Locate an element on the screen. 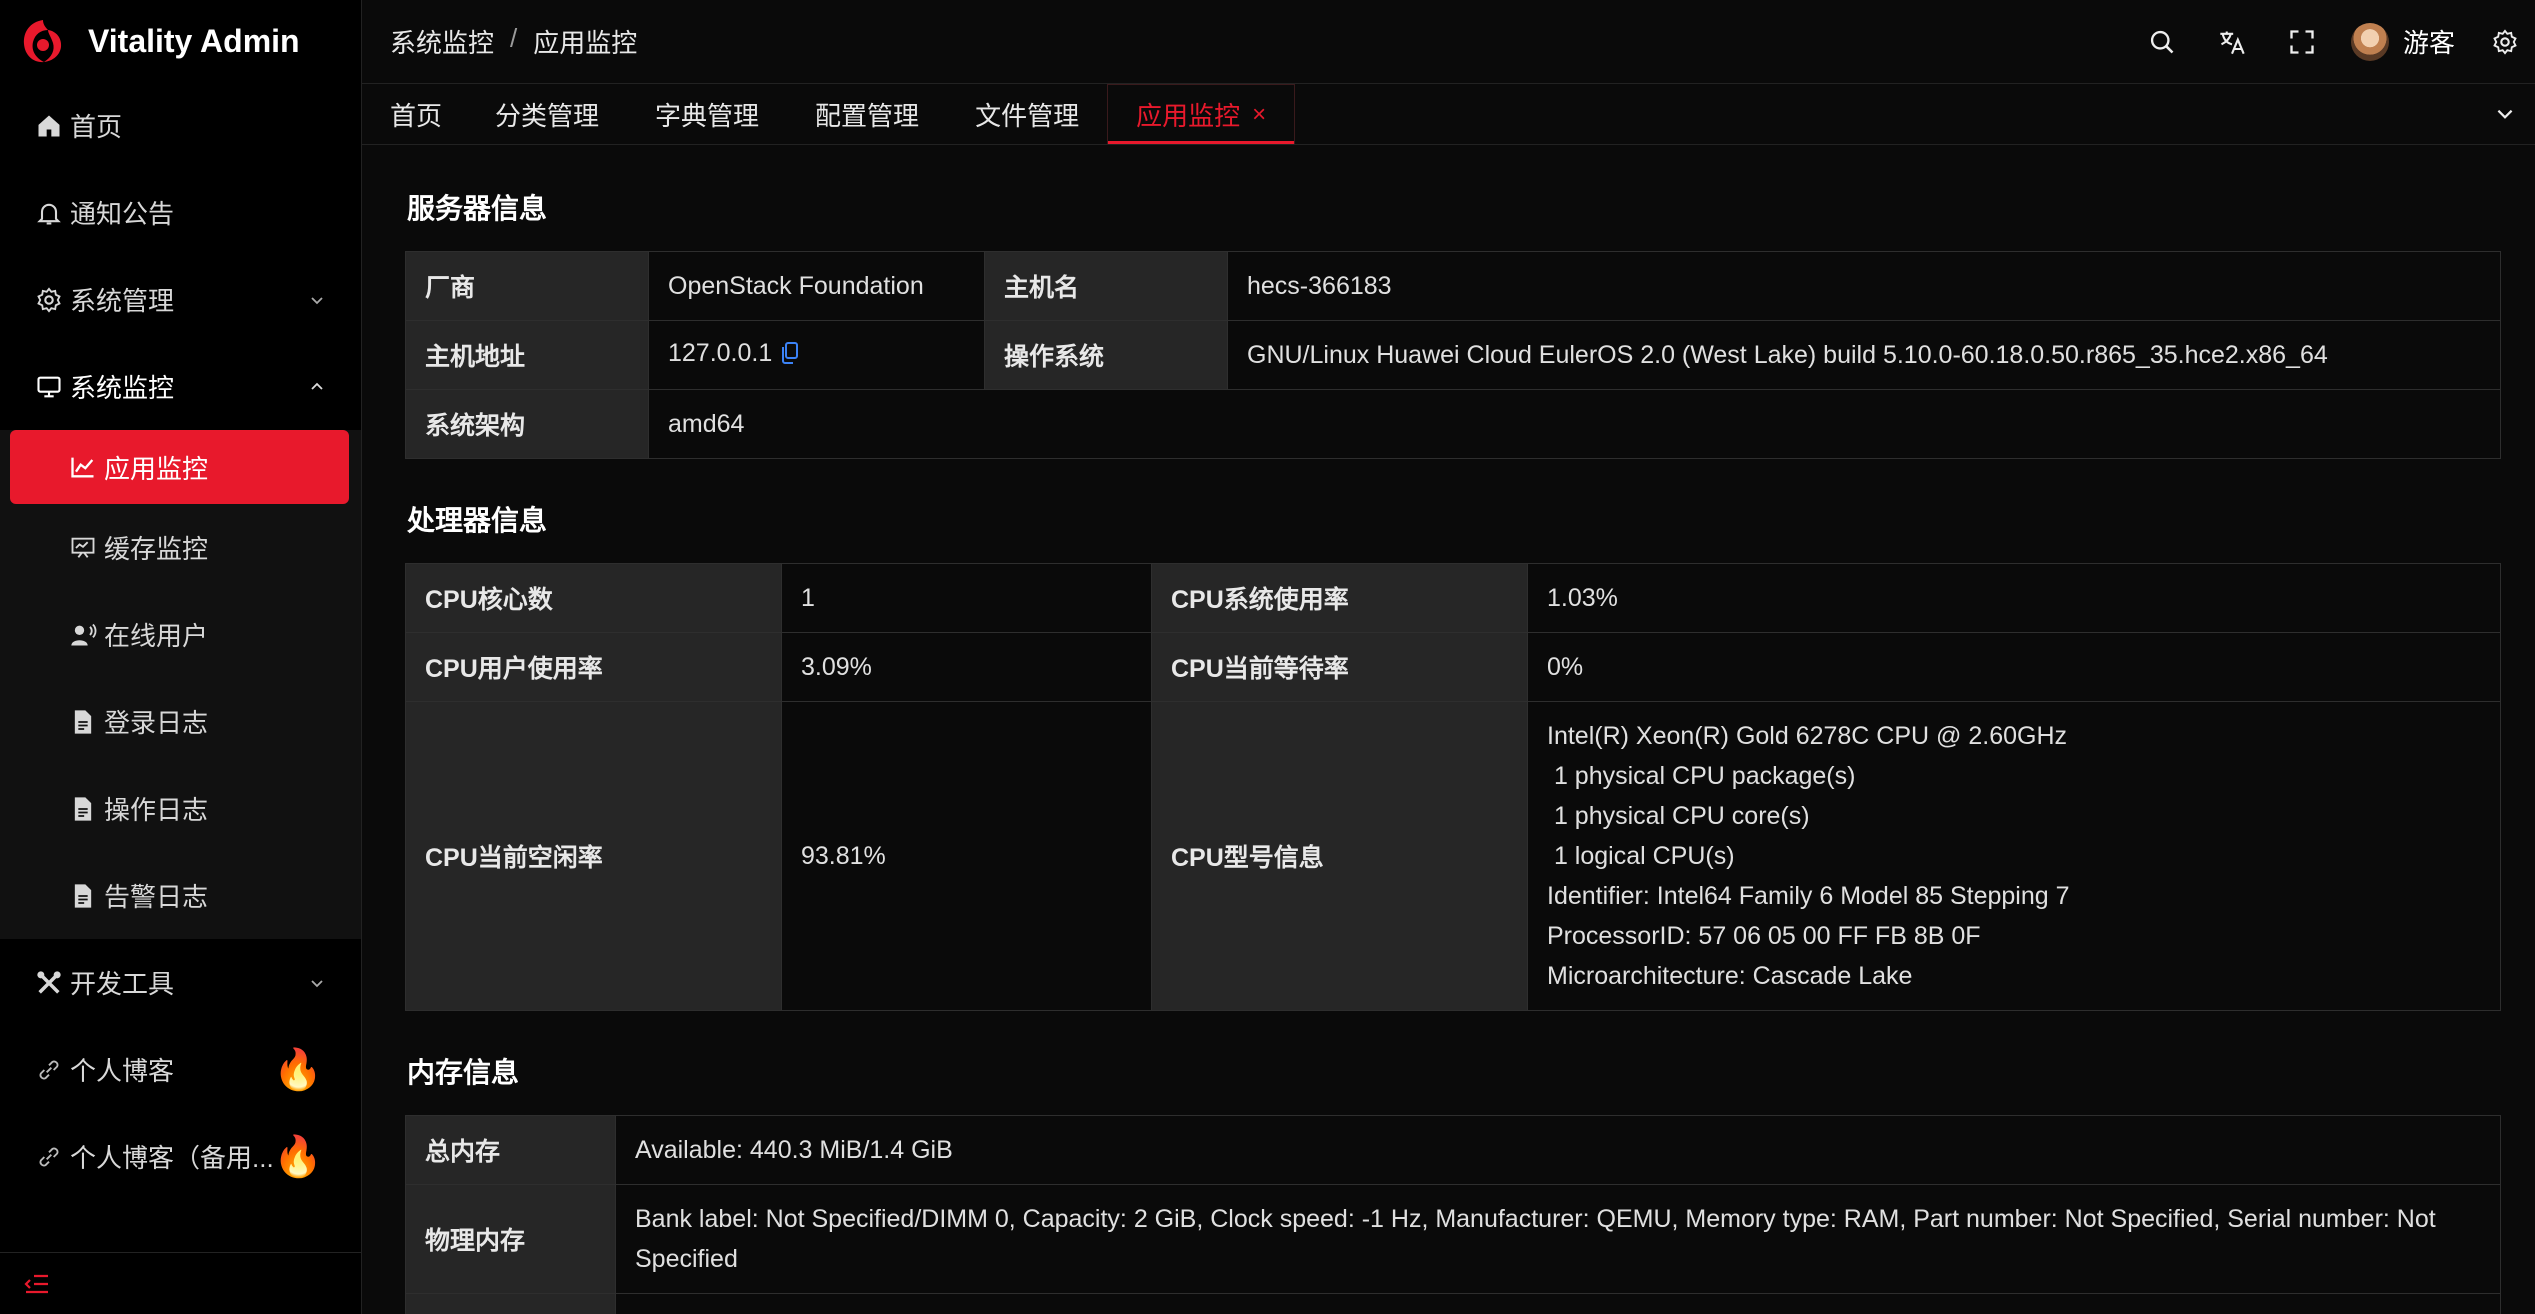 Image resolution: width=2535 pixels, height=1314 pixels. language-button is located at coordinates (2232, 42).